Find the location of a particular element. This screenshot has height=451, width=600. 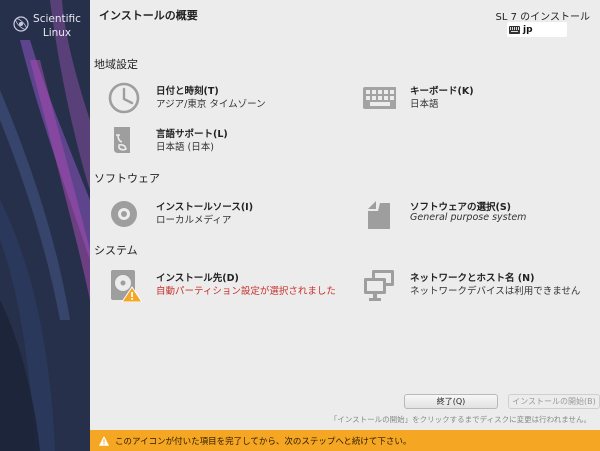

keyboard-indicator-icon is located at coordinates (514, 29).